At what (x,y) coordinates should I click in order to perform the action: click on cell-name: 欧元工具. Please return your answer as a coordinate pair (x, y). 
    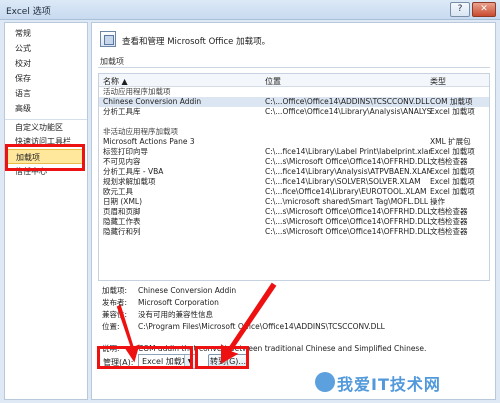
    Looking at the image, I should click on (118, 191).